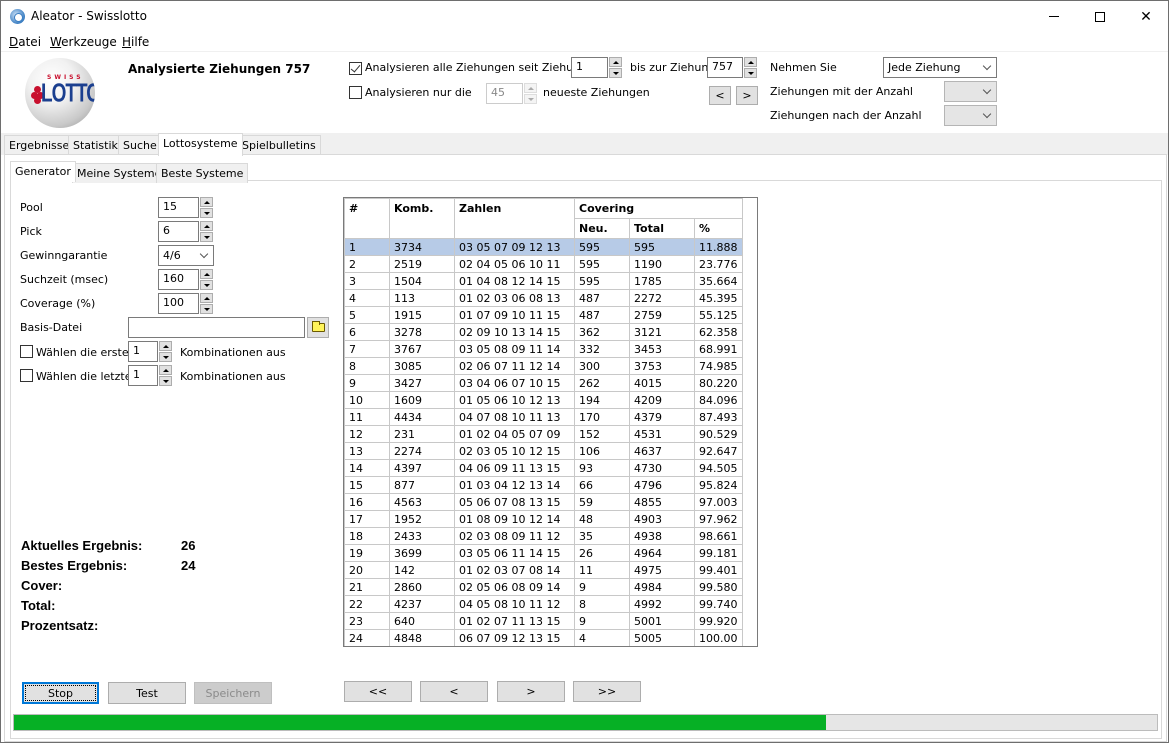  Describe the element at coordinates (543, 400) in the screenshot. I see `table-row: 10 1609 01 05 06 10 12 13 194 4209 84.096` at that location.